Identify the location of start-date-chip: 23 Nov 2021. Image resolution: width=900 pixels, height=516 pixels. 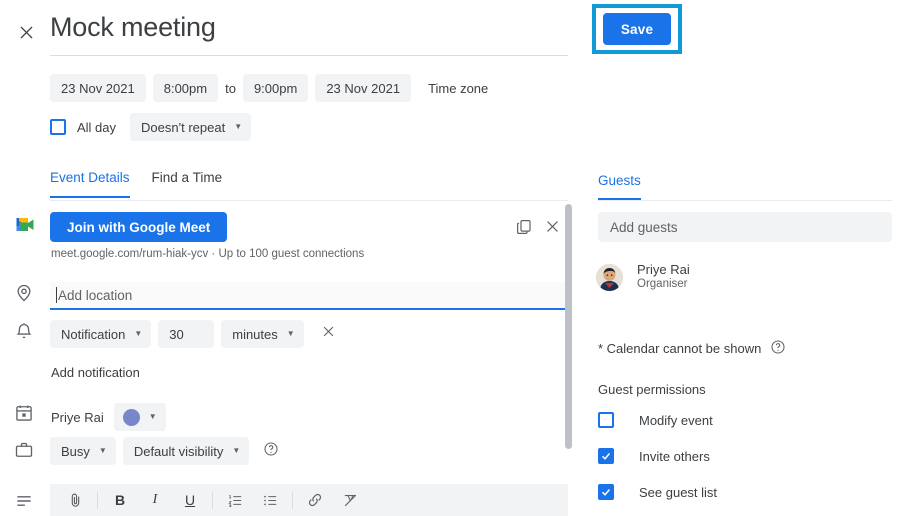
(98, 88).